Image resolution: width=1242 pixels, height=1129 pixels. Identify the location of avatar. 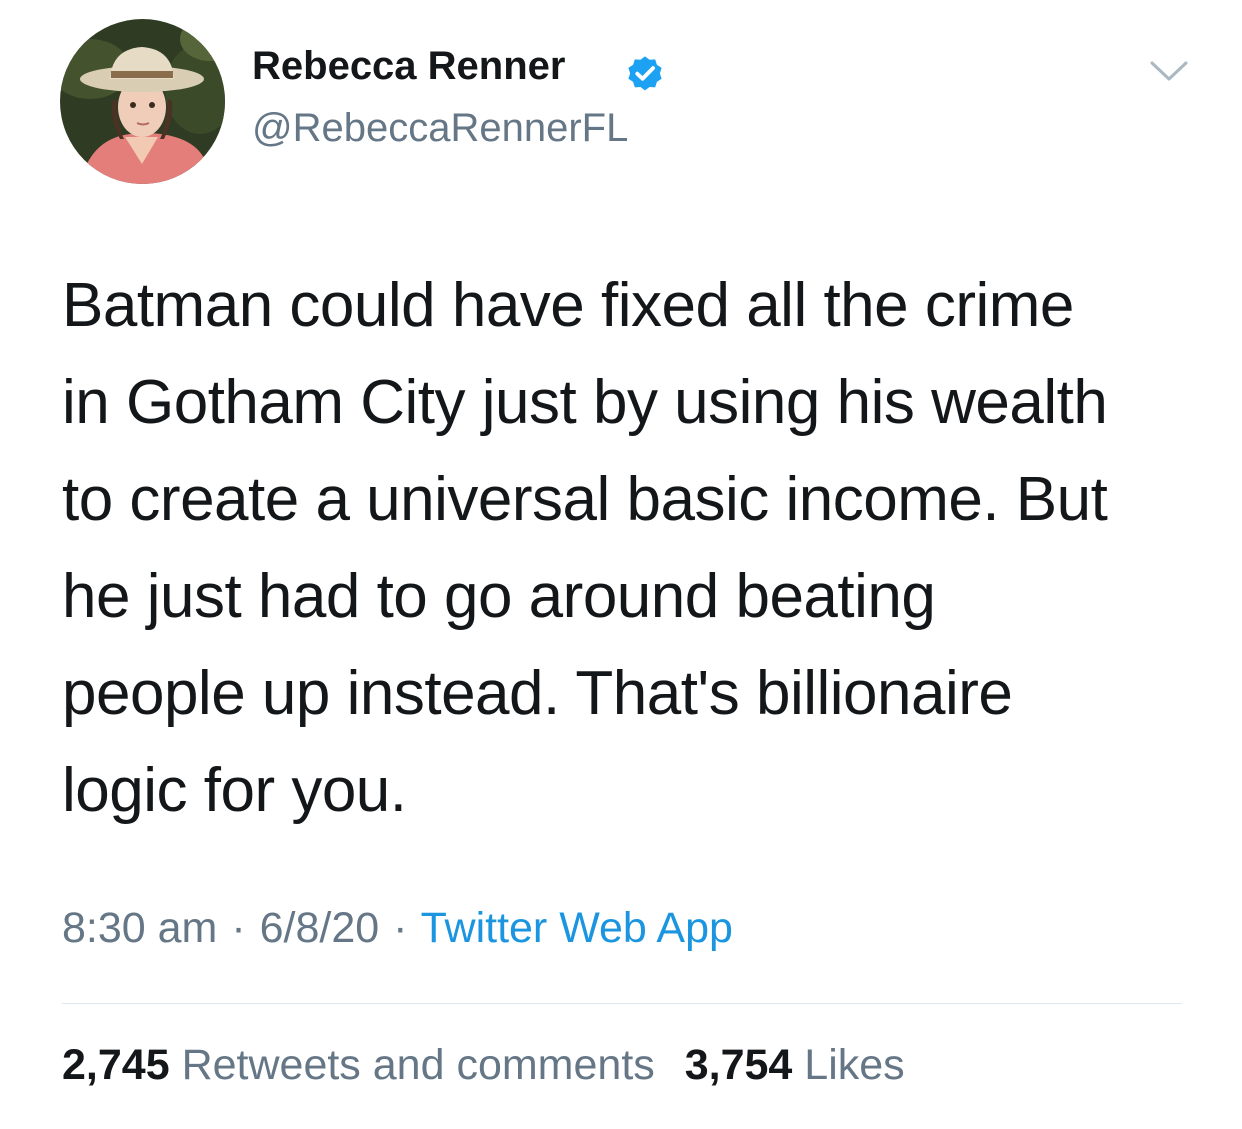
(142, 101).